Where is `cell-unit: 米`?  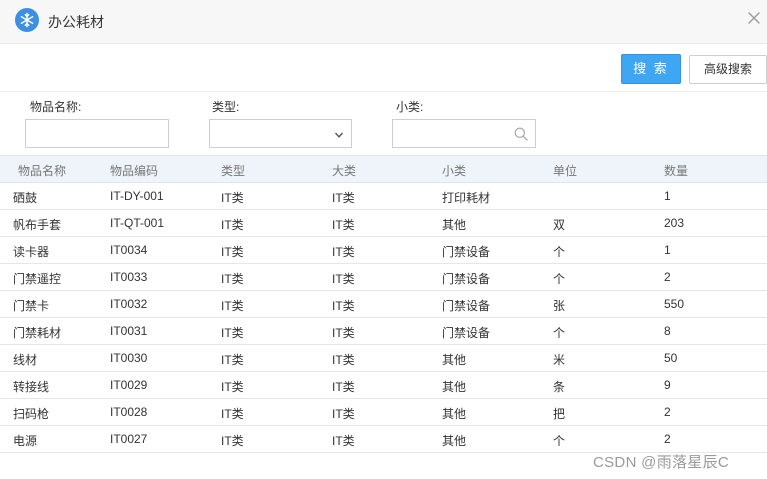
cell-unit: 米 is located at coordinates (559, 360).